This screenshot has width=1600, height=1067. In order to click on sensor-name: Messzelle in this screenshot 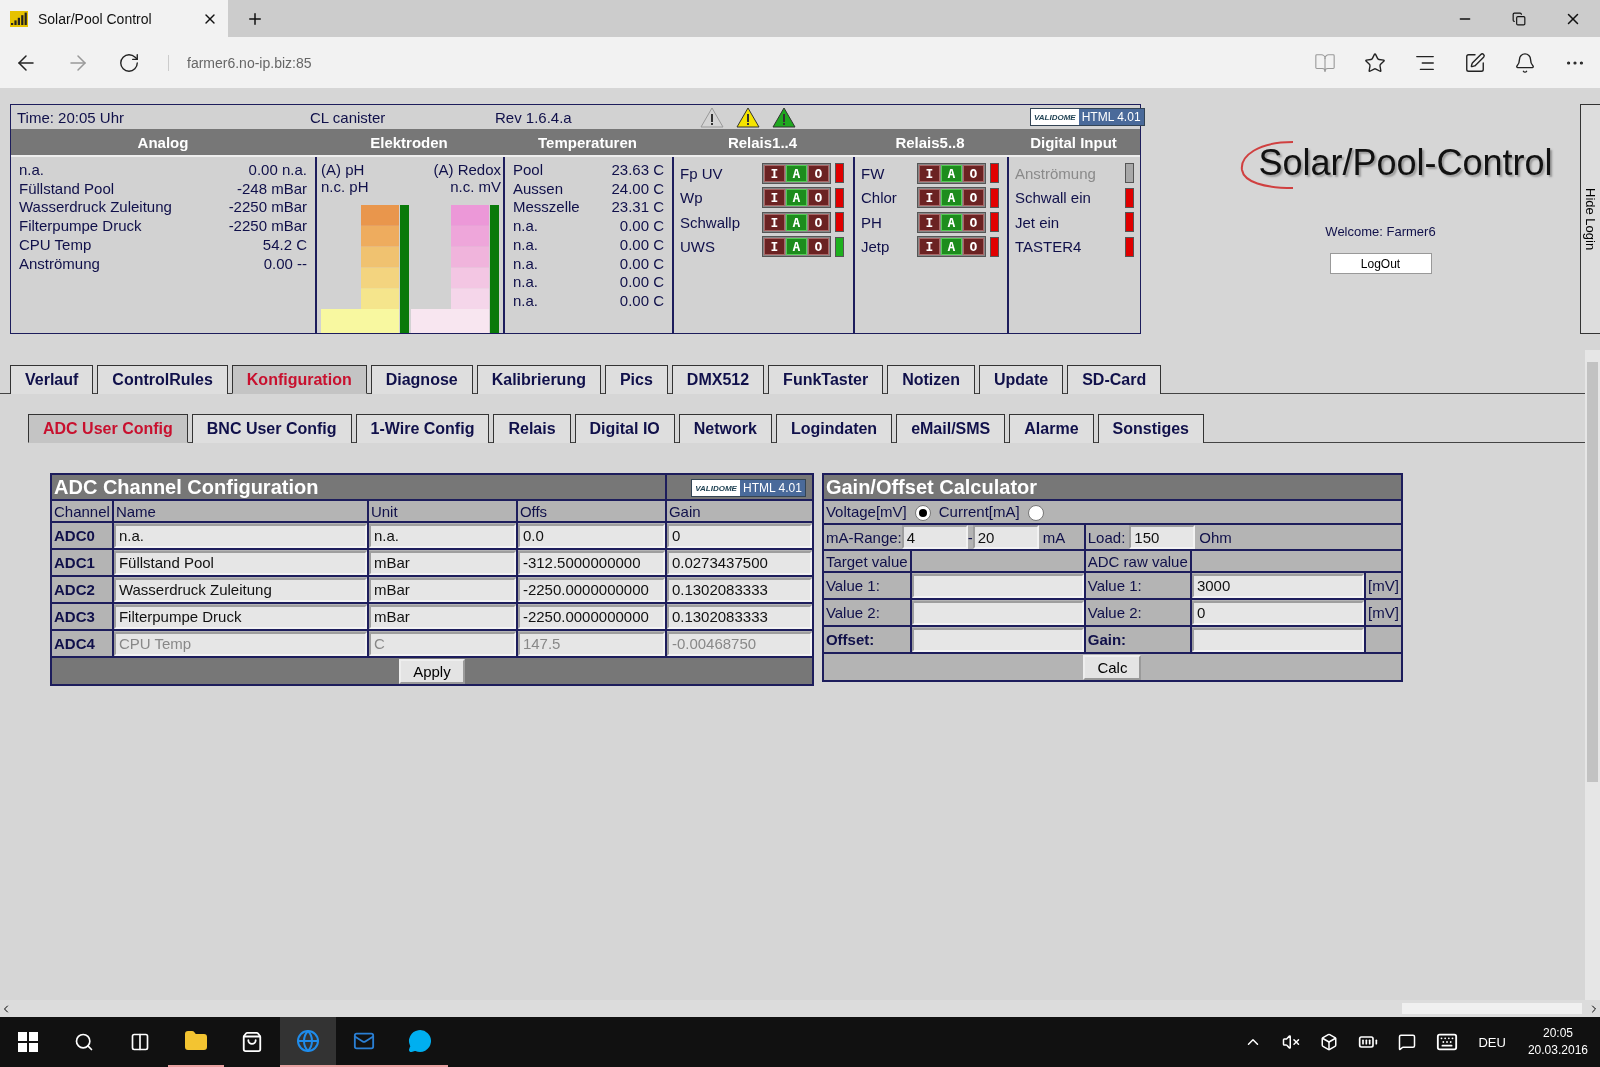, I will do `click(546, 208)`.